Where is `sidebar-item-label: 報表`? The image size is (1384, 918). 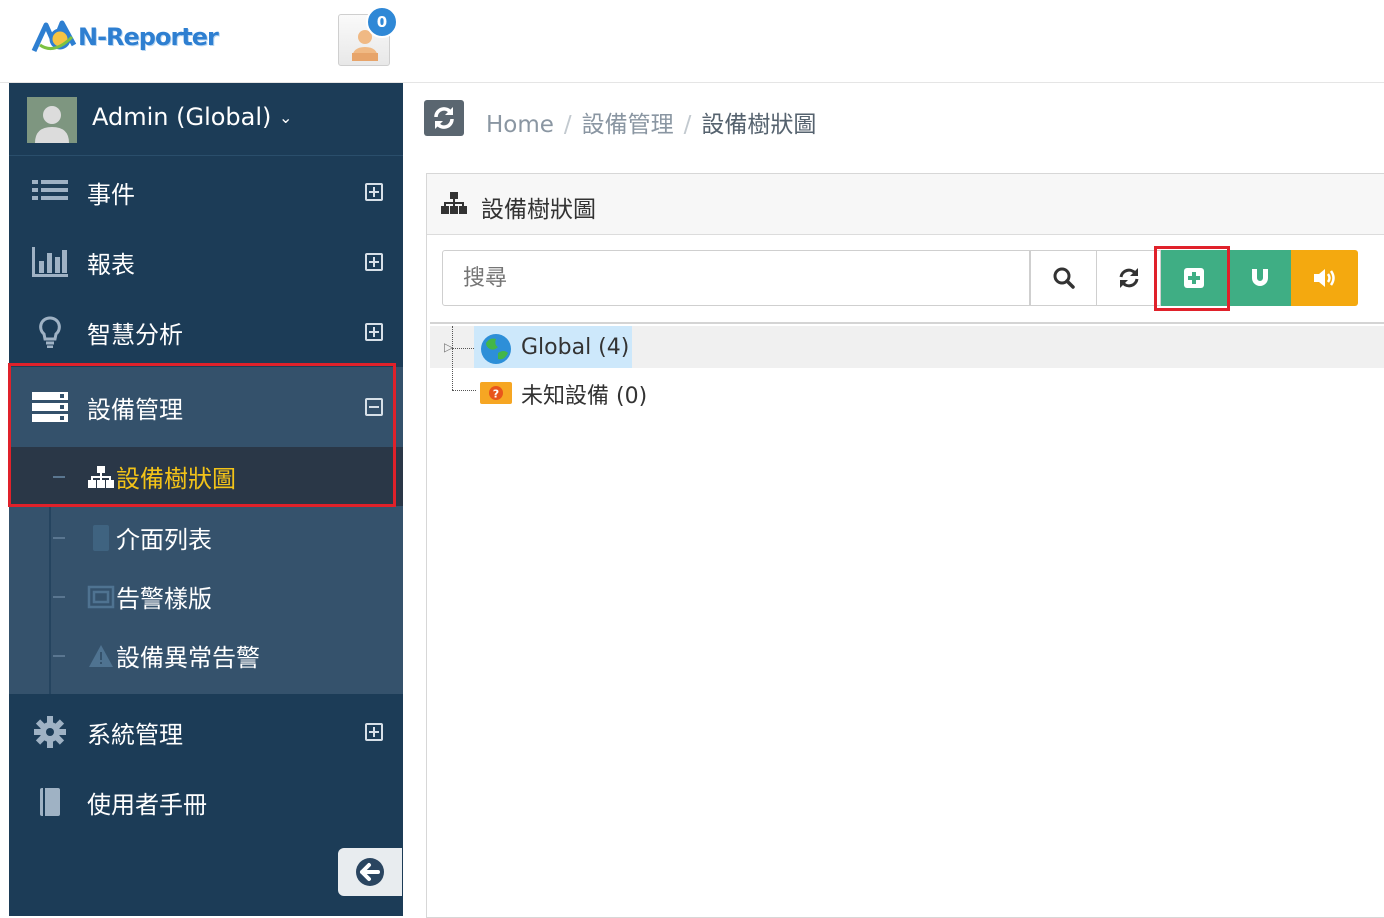 sidebar-item-label: 報表 is located at coordinates (111, 264).